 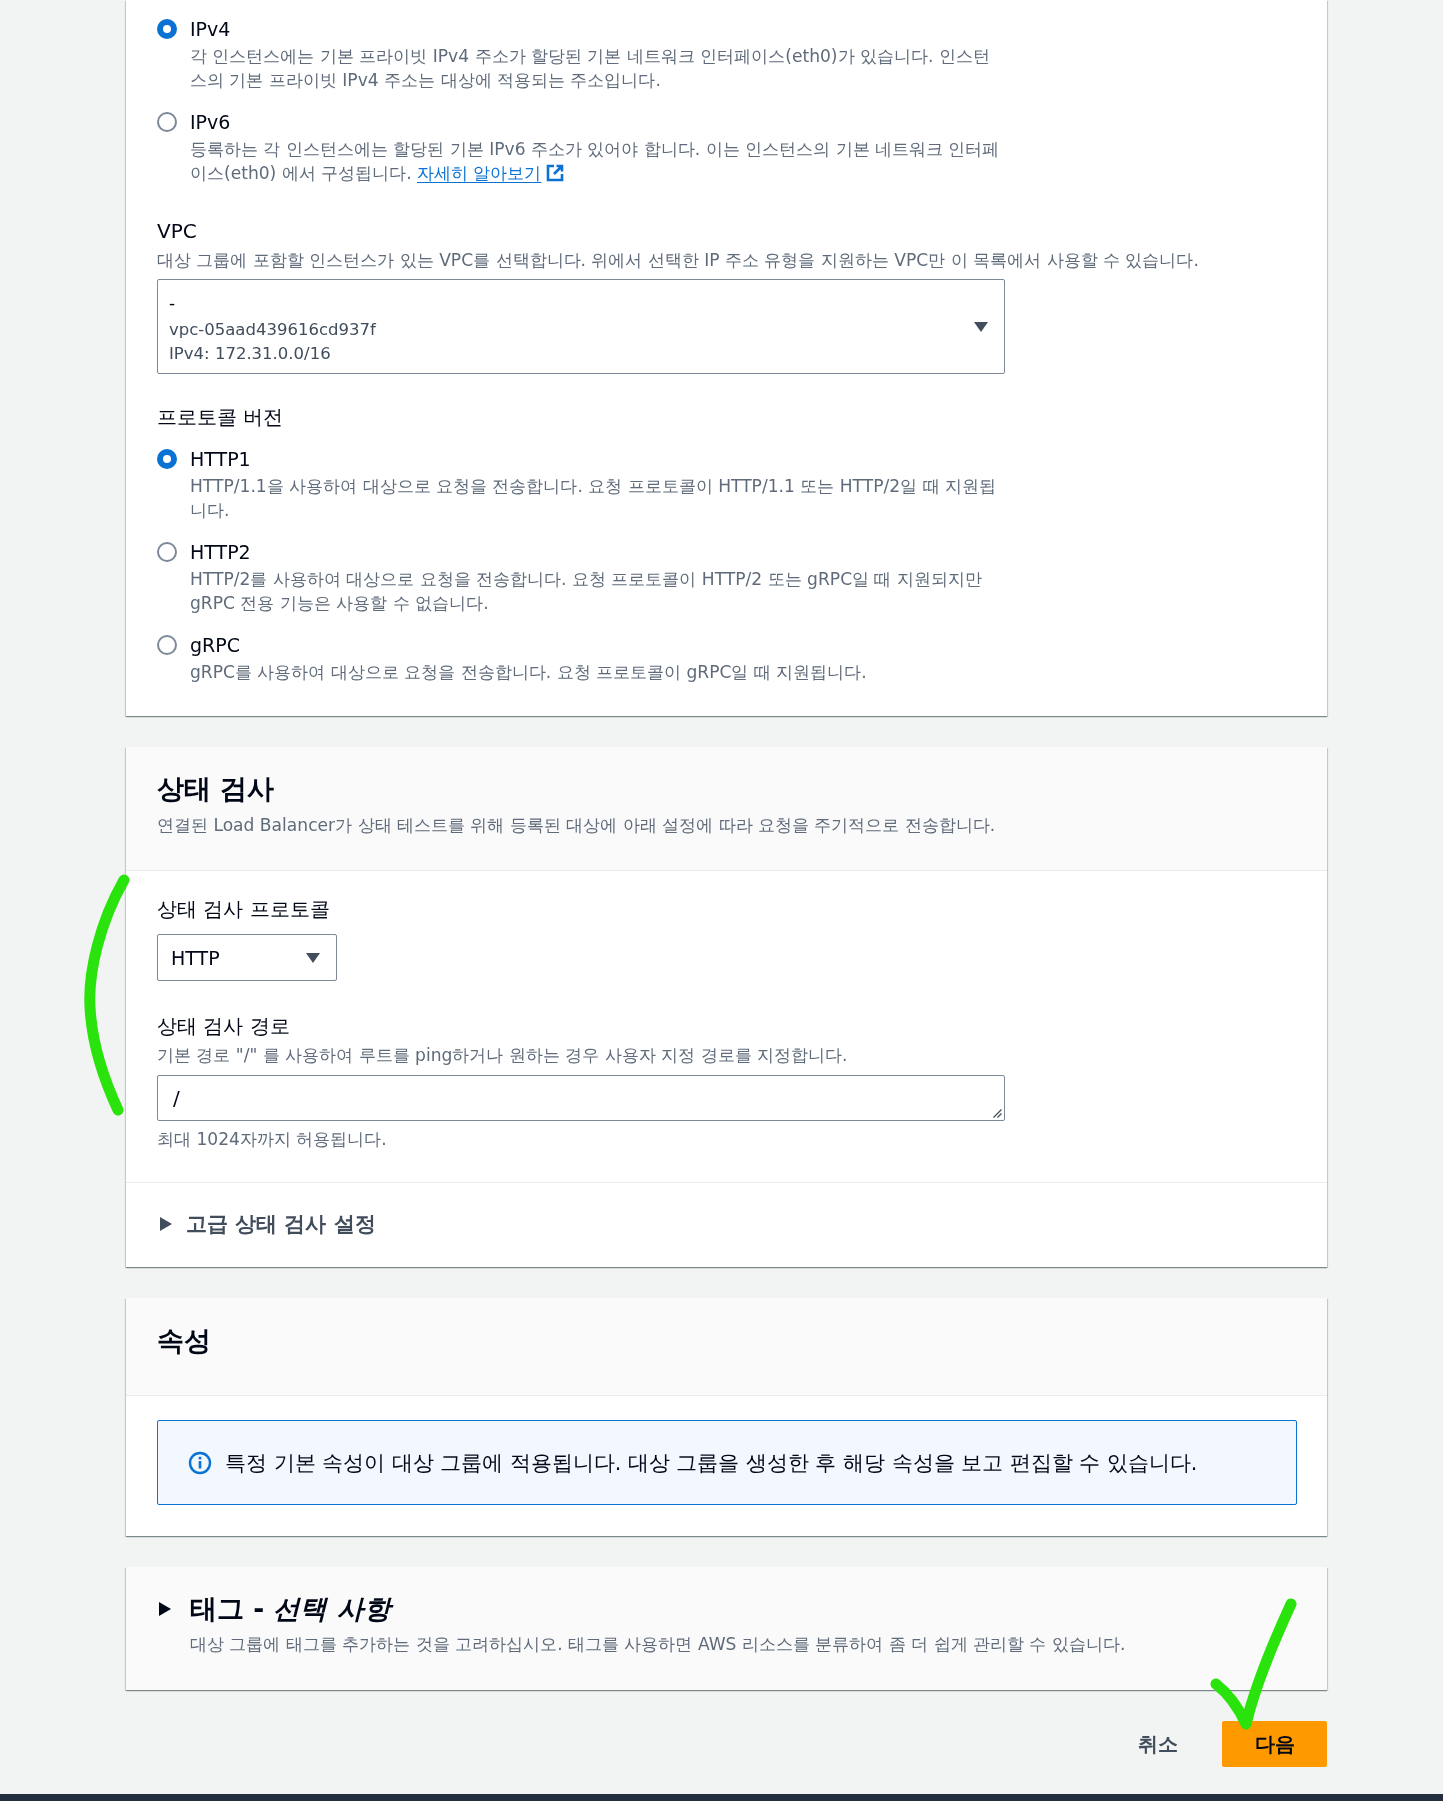 What do you see at coordinates (221, 552) in the screenshot?
I see `radio-label: HTTP2` at bounding box center [221, 552].